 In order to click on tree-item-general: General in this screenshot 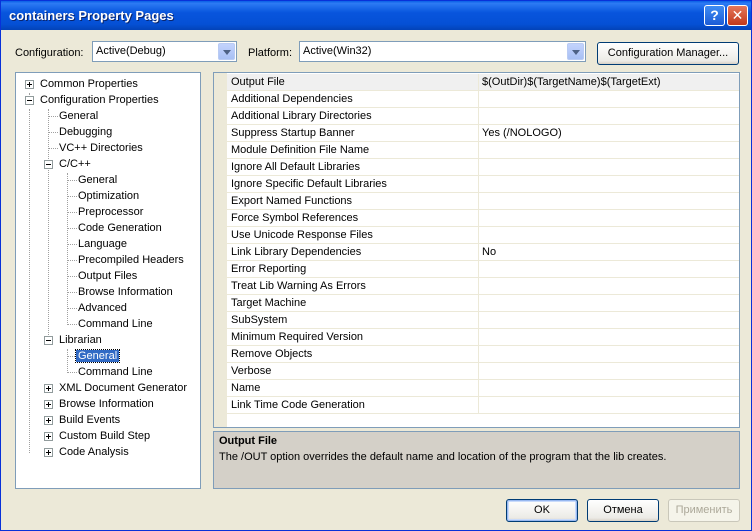, I will do `click(78, 116)`.